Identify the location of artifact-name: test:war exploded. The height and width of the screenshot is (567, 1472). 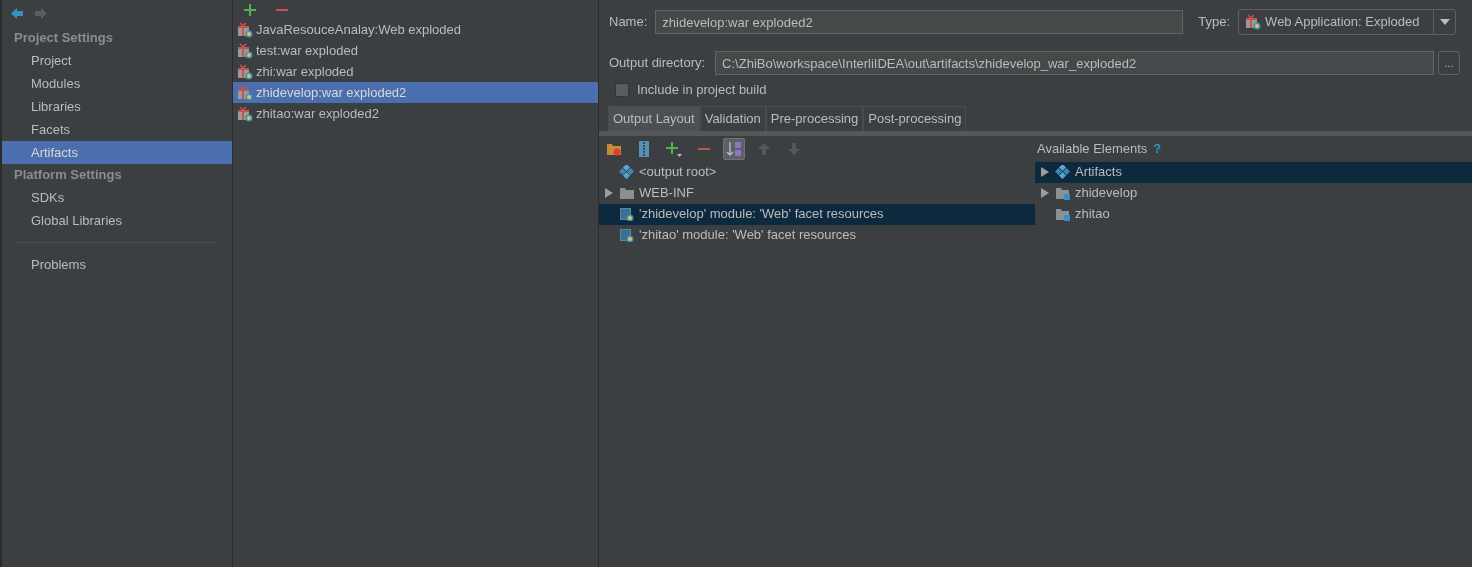
(307, 51).